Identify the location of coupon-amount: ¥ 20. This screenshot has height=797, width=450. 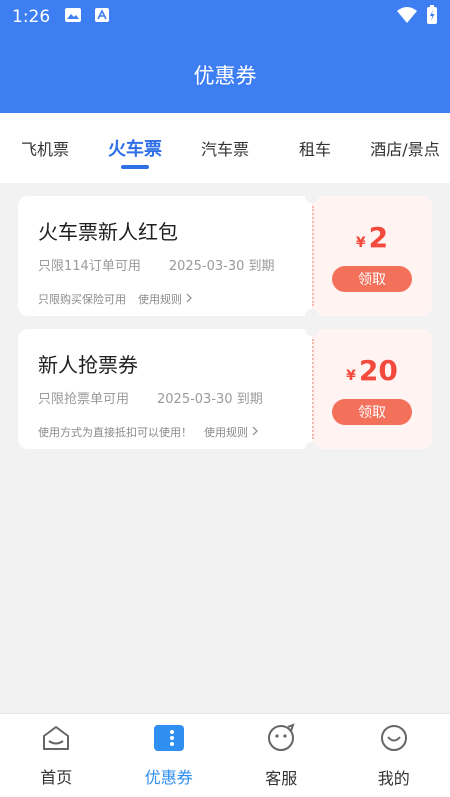
(372, 370).